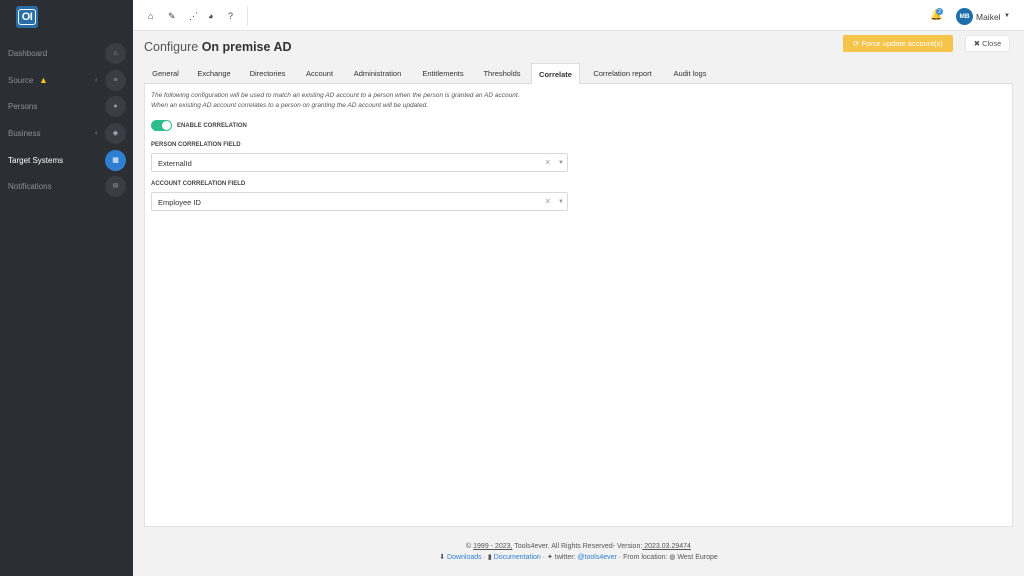 This screenshot has height=576, width=1024. What do you see at coordinates (646, 557) in the screenshot?
I see `location-label: From location:` at bounding box center [646, 557].